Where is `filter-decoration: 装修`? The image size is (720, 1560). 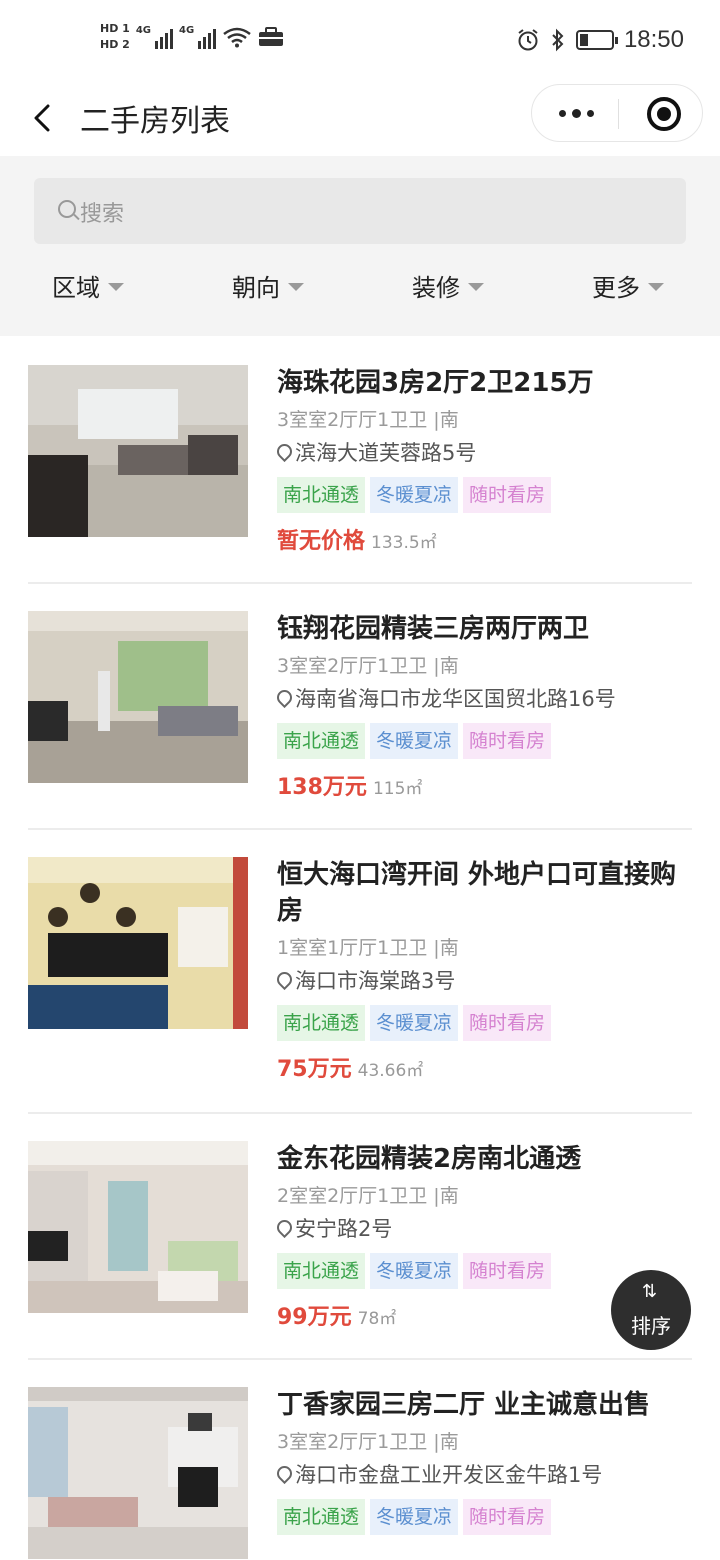 filter-decoration: 装修 is located at coordinates (448, 285).